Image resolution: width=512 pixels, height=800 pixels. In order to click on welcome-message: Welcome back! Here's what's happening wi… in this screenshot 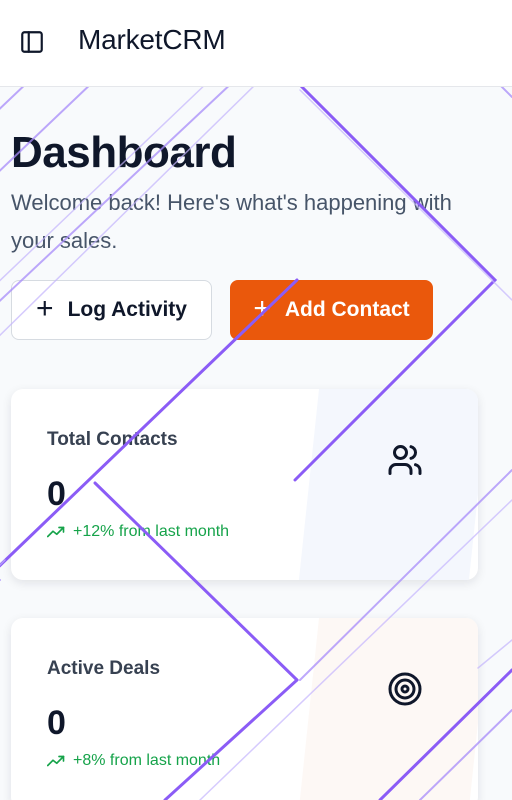, I will do `click(231, 221)`.